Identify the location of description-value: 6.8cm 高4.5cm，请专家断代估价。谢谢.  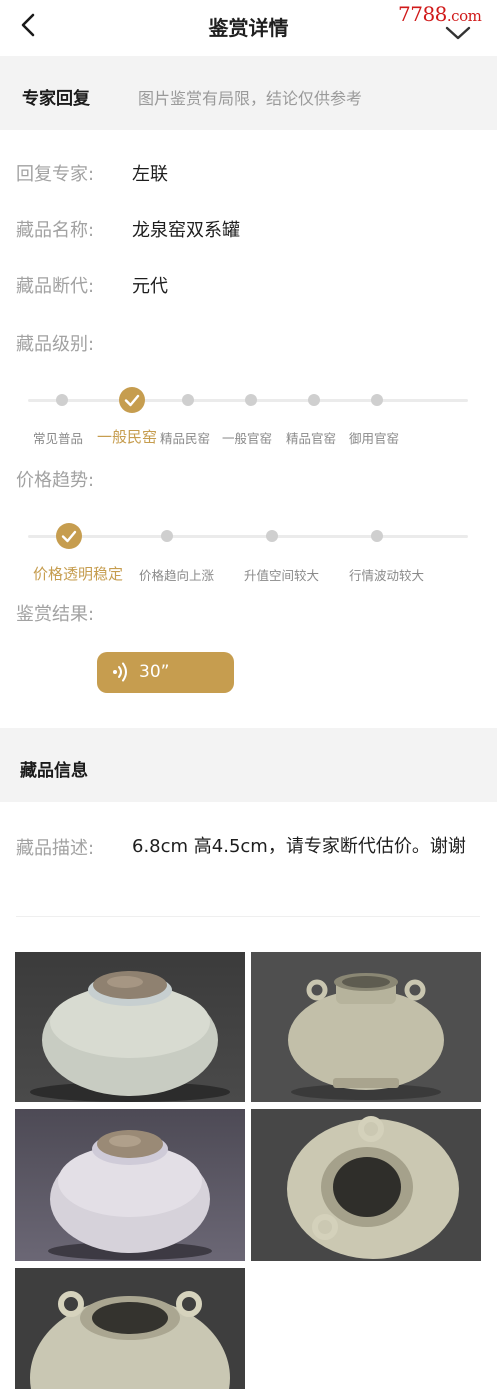
(299, 846).